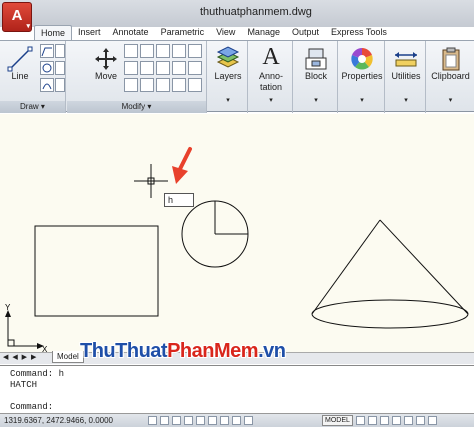 The image size is (474, 427). I want to click on layers-button: Layers ▾, so click(228, 74).